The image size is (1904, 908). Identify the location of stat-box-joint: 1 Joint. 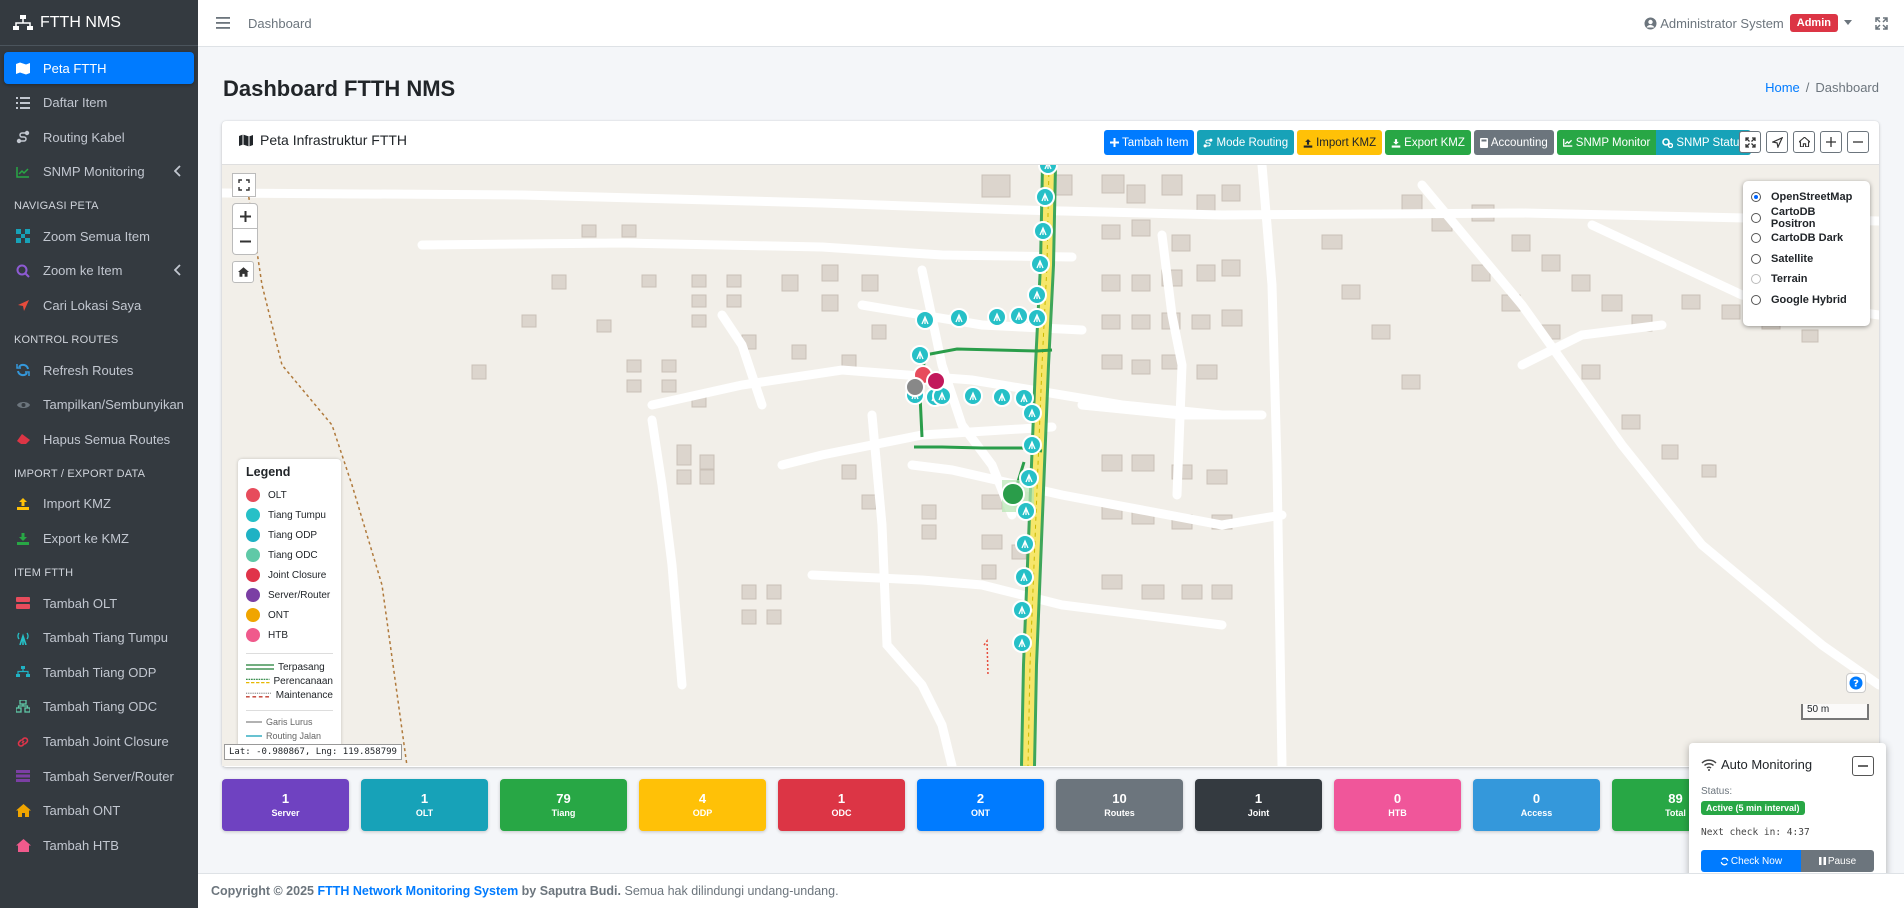
(1258, 805).